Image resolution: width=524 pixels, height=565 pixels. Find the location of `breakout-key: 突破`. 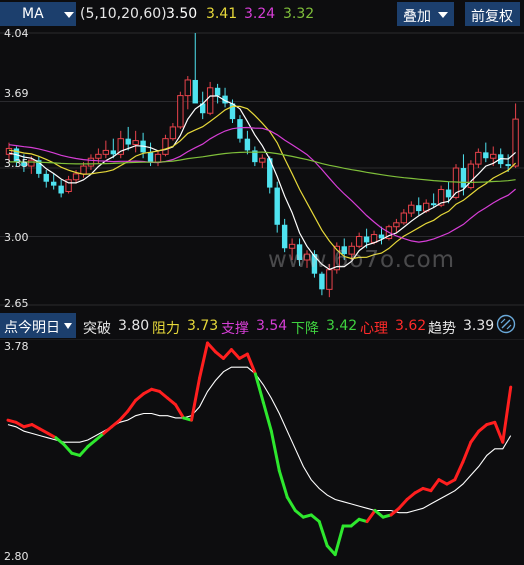

breakout-key: 突破 is located at coordinates (97, 329).